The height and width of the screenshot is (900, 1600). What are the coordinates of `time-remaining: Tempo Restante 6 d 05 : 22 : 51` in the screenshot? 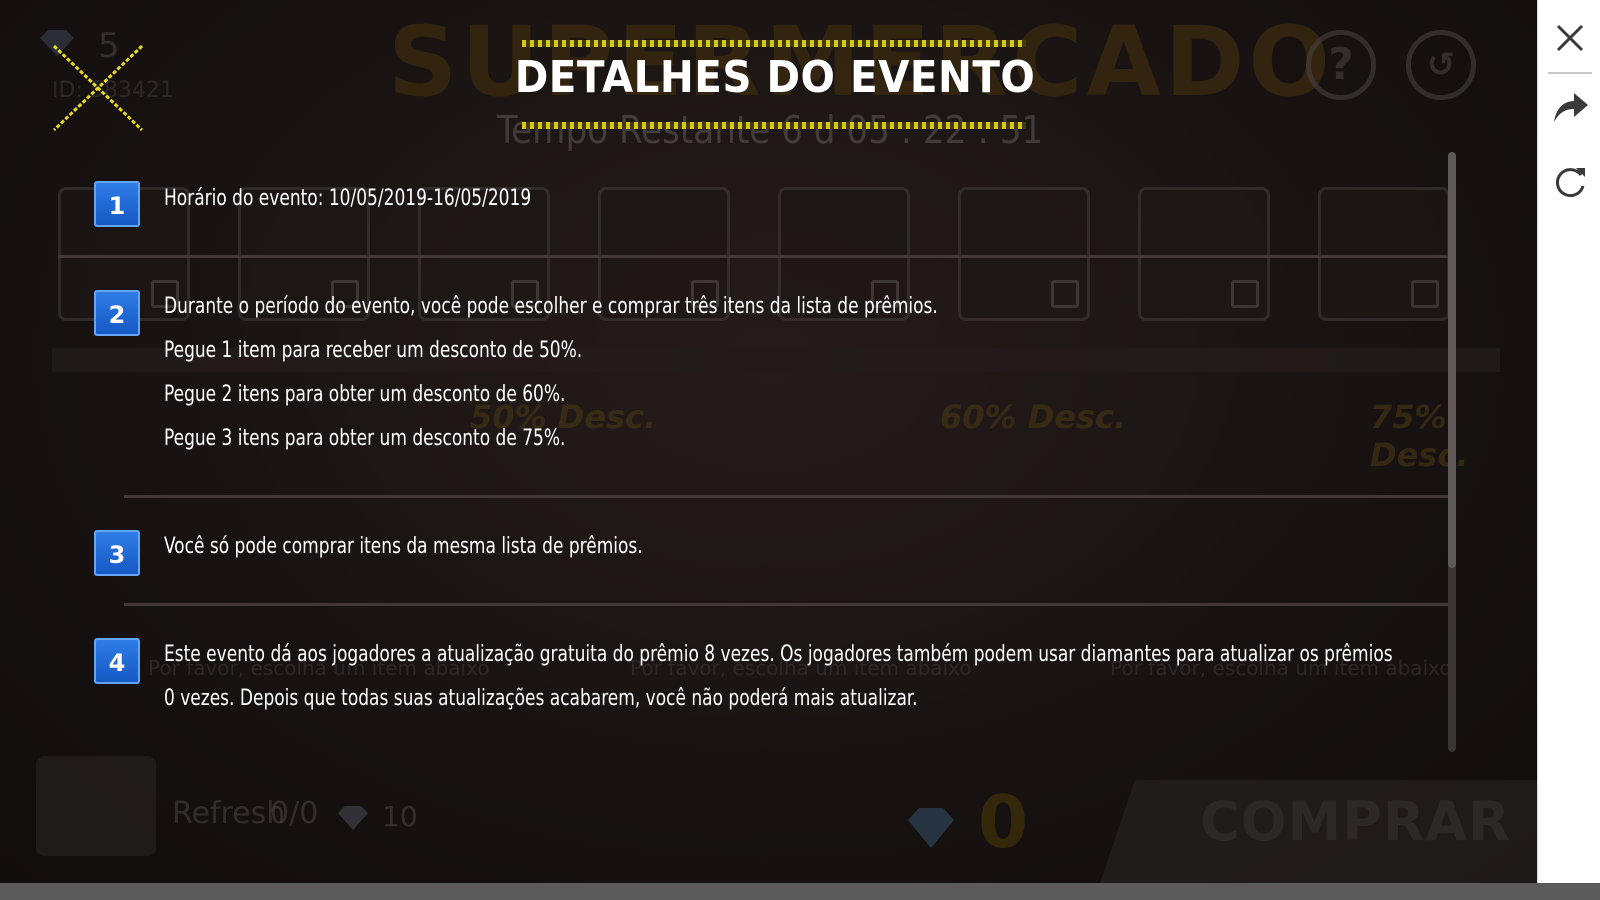 It's located at (770, 130).